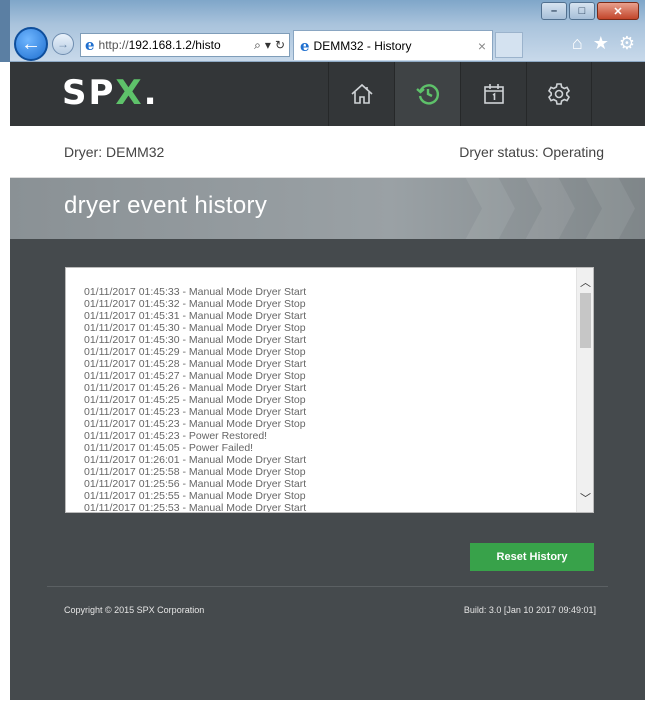 This screenshot has width=645, height=710. I want to click on copyright-text: Copyright © 2015 SPX Corporation, so click(134, 610).